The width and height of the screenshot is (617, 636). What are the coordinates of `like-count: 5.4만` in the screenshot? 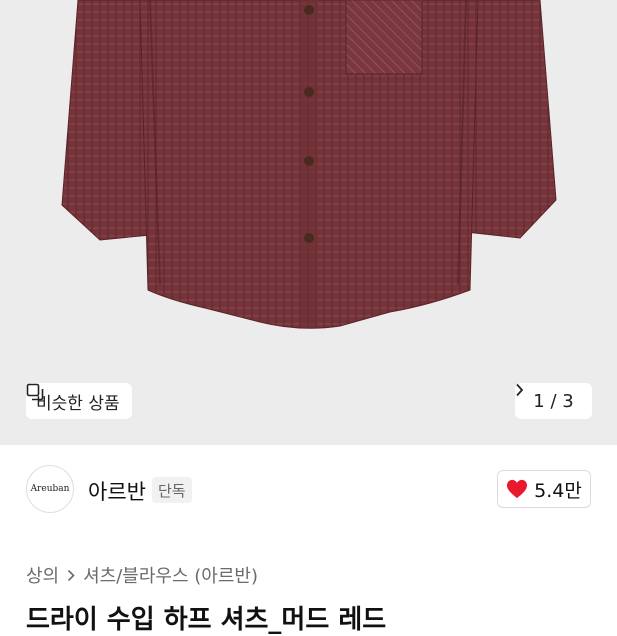 It's located at (558, 490).